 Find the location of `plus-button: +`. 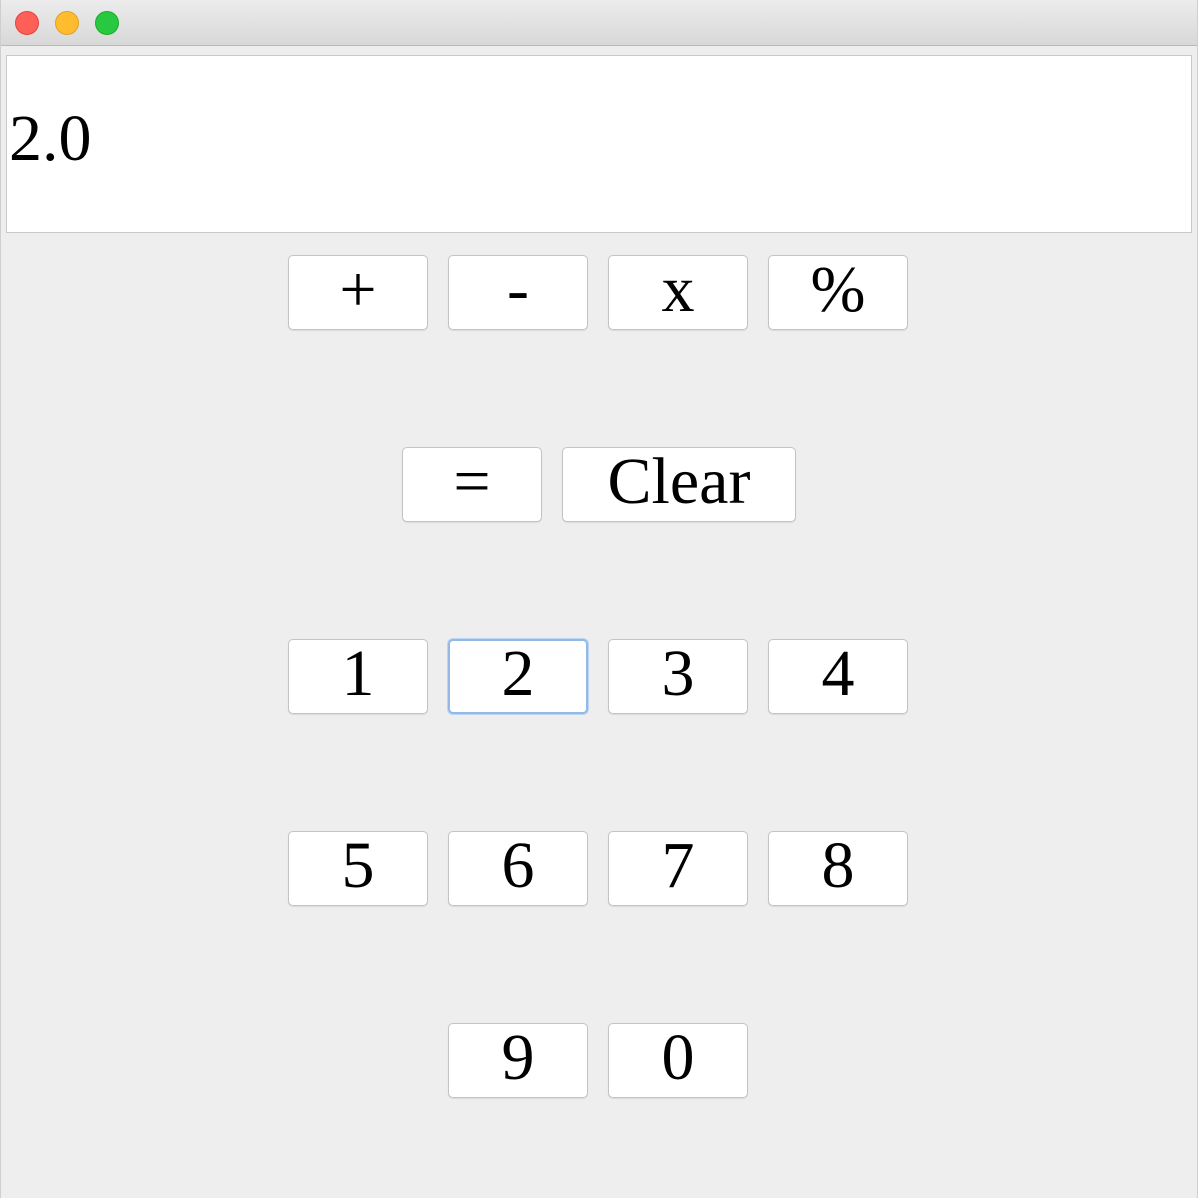

plus-button: + is located at coordinates (358, 292).